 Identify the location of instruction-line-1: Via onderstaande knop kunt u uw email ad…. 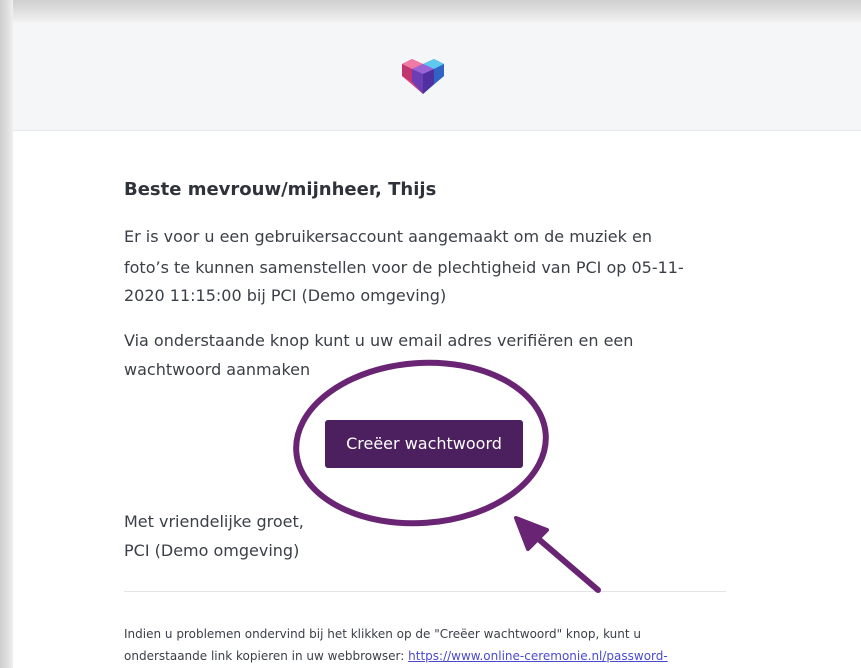
(379, 340).